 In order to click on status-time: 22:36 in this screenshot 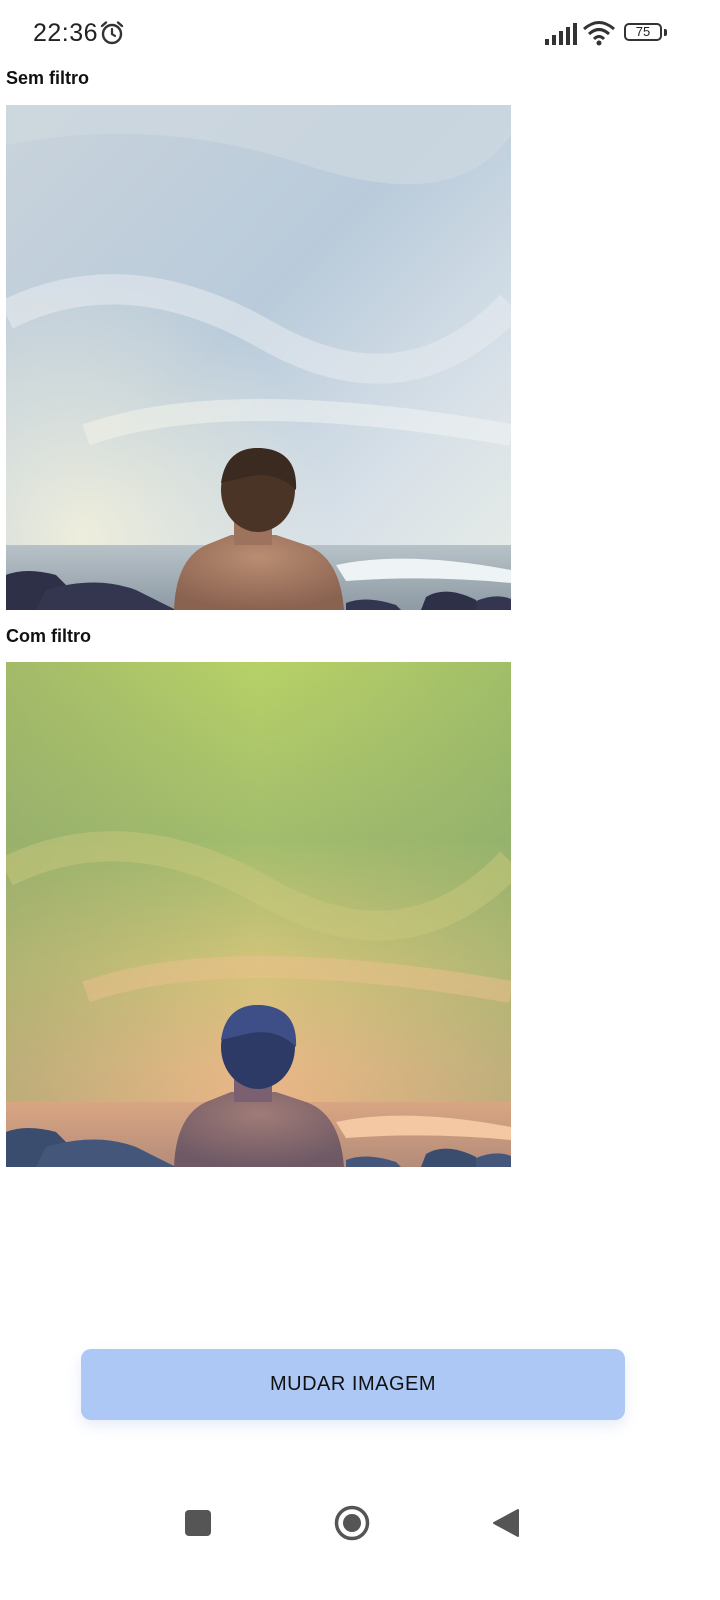, I will do `click(66, 33)`.